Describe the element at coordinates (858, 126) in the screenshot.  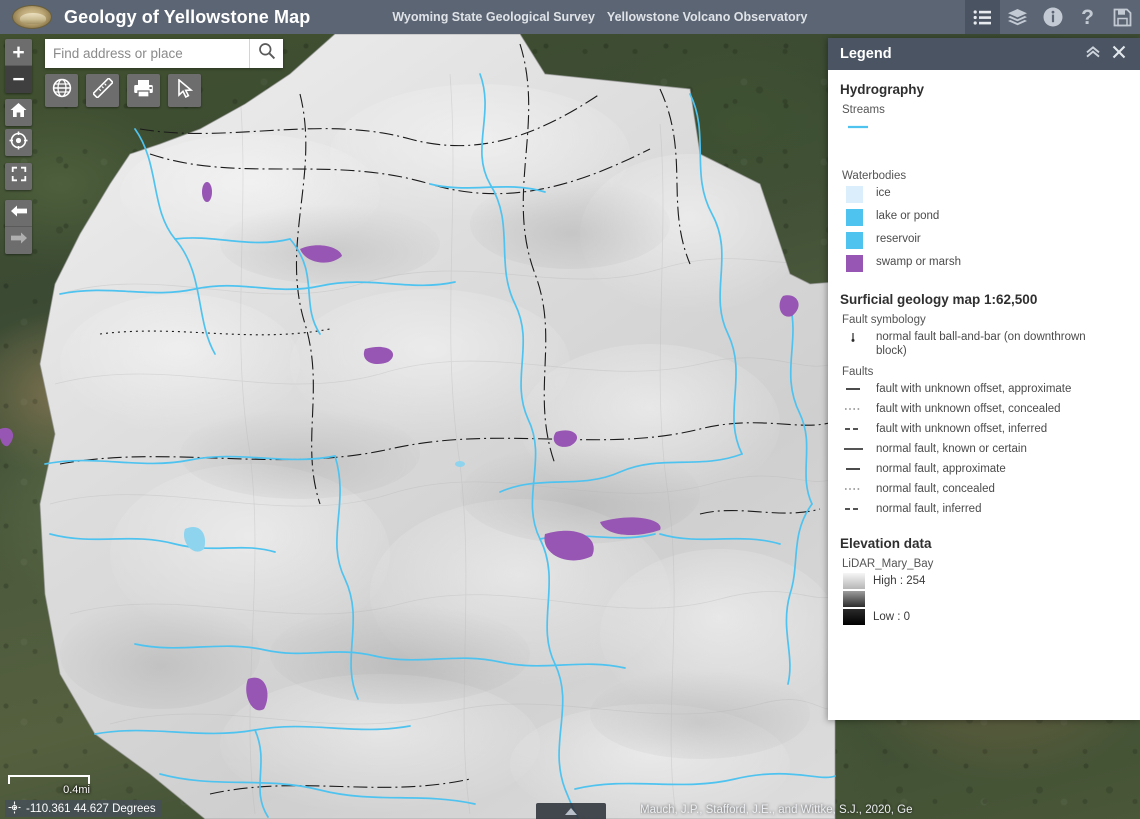
I see `stream-line-swatch` at that location.